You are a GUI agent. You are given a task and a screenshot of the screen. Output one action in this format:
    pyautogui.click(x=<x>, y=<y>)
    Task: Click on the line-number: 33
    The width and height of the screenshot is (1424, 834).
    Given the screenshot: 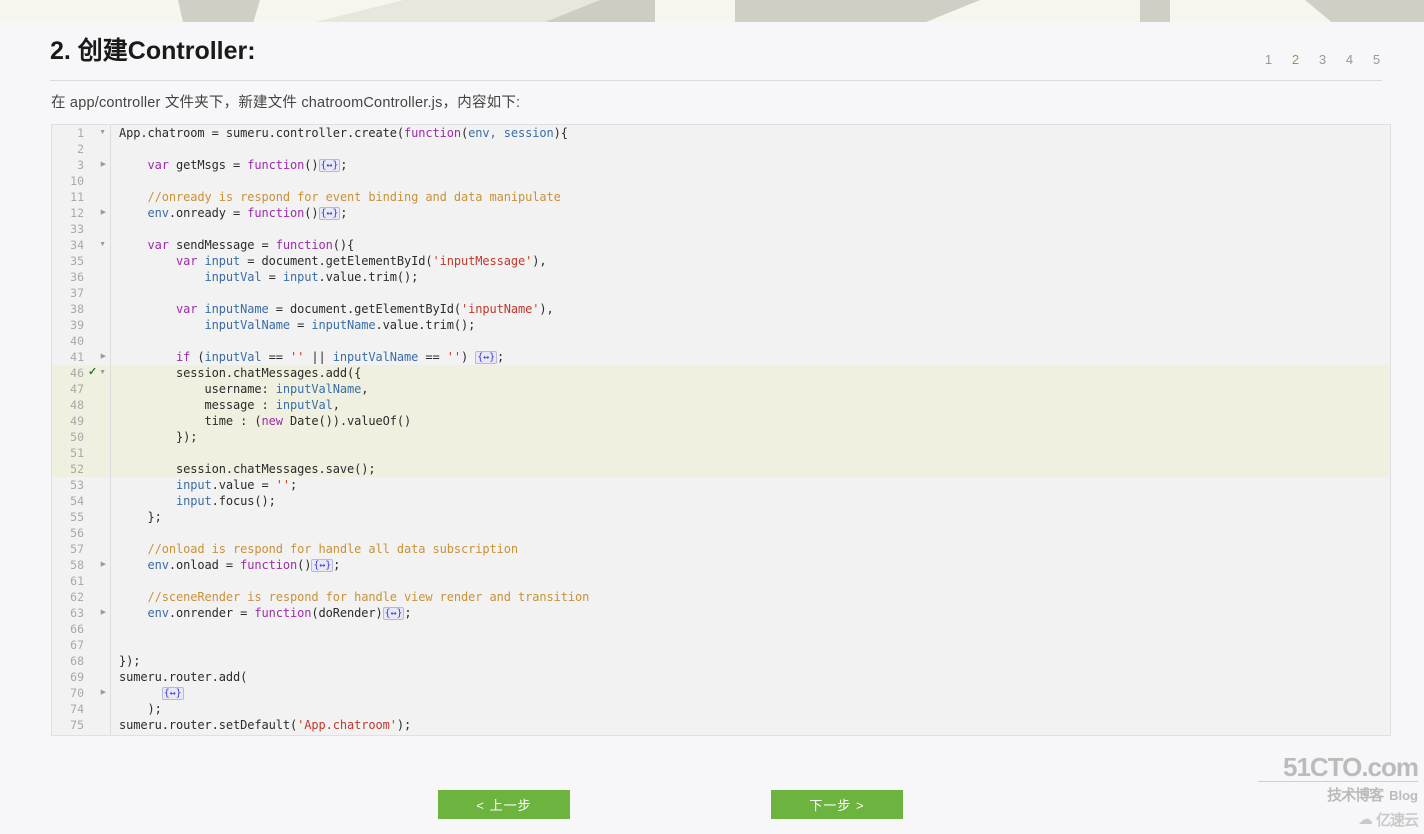 What is the action you would take?
    pyautogui.click(x=77, y=229)
    